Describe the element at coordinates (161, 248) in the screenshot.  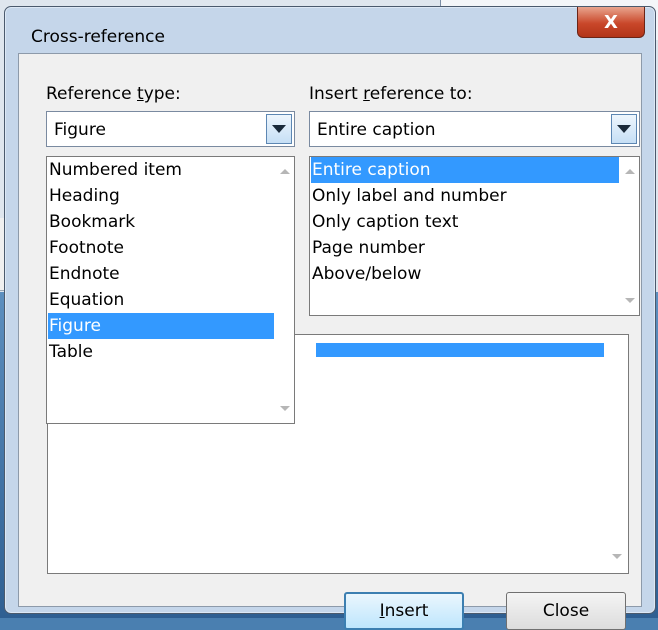
I see `list-item: Footnote` at that location.